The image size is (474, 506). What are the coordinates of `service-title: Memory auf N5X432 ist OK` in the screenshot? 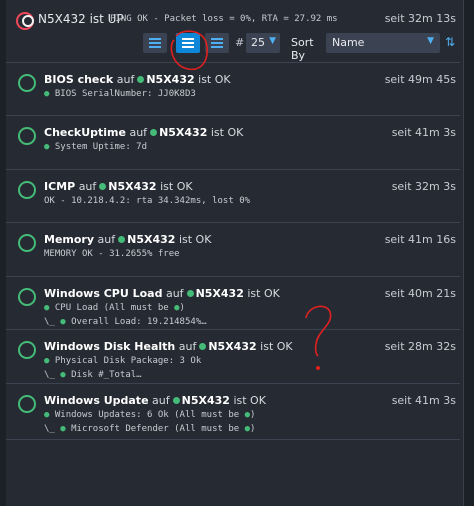 It's located at (127, 239).